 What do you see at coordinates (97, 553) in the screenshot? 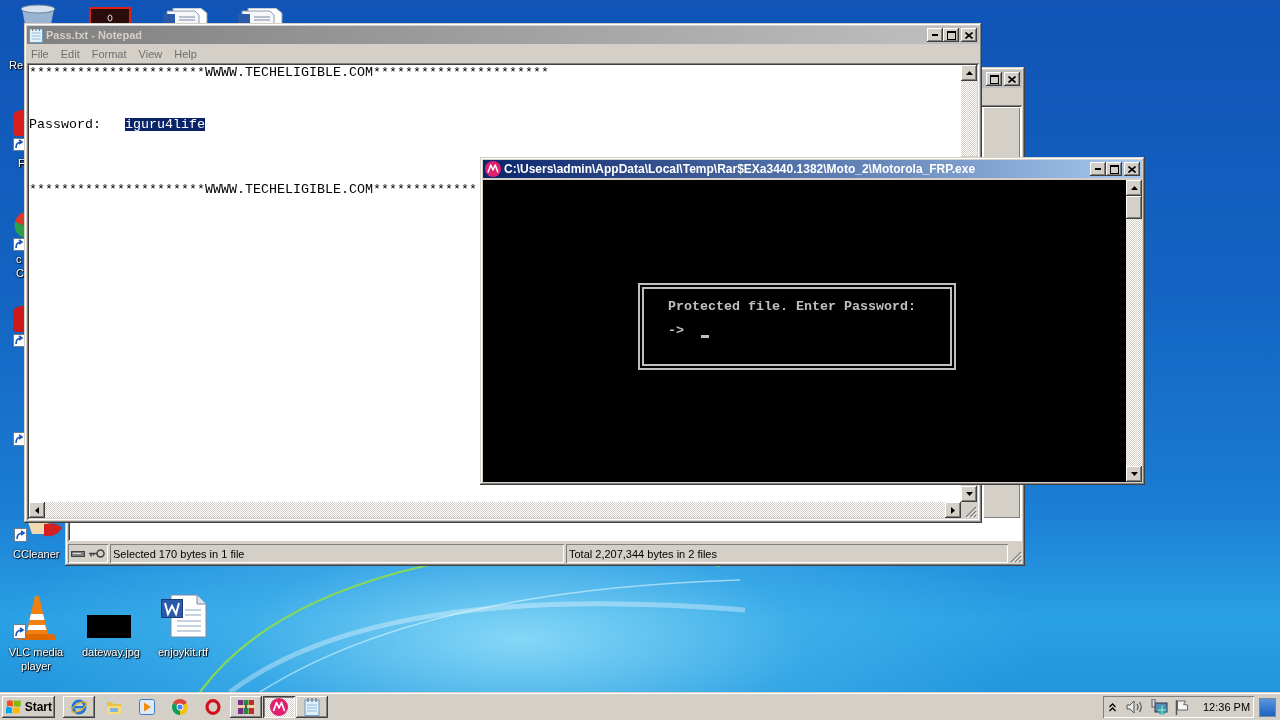
I see `key-icon` at bounding box center [97, 553].